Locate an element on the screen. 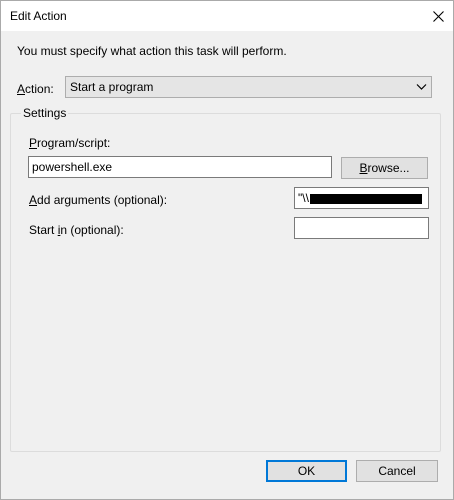 Image resolution: width=454 pixels, height=500 pixels. arguments-label: Add arguments (optional): is located at coordinates (98, 200).